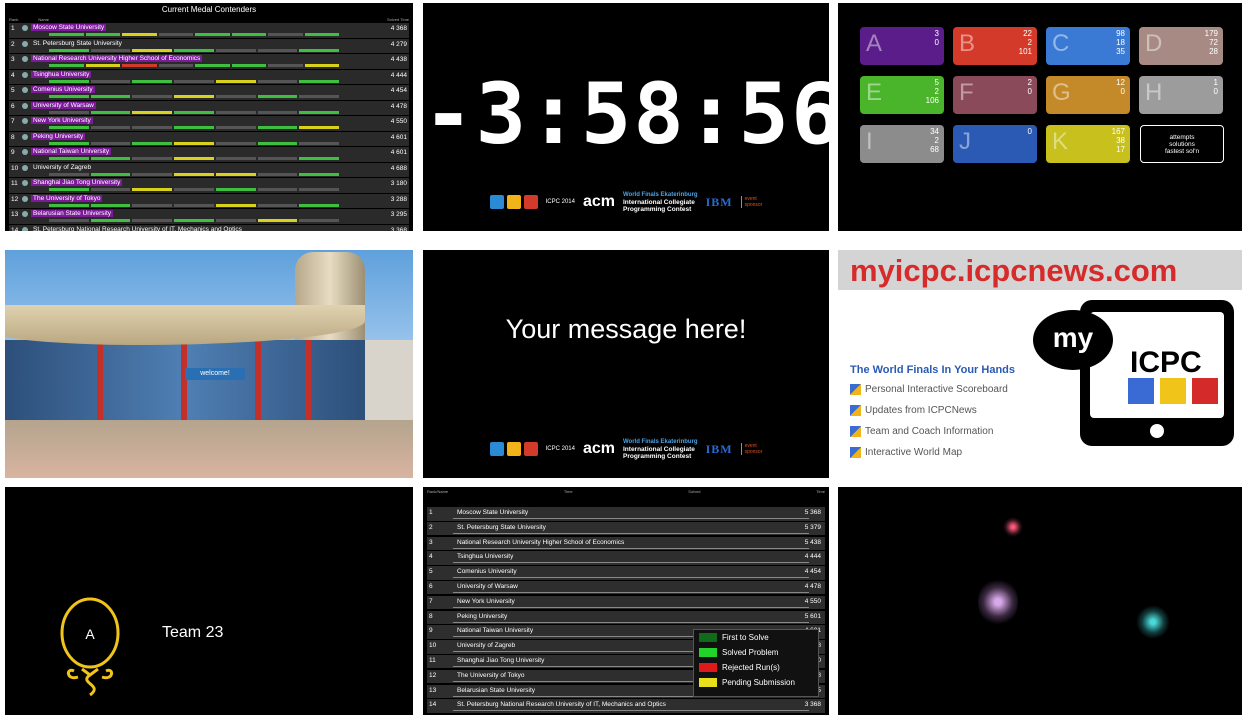  What do you see at coordinates (90, 647) in the screenshot?
I see `balloon-icon: A` at bounding box center [90, 647].